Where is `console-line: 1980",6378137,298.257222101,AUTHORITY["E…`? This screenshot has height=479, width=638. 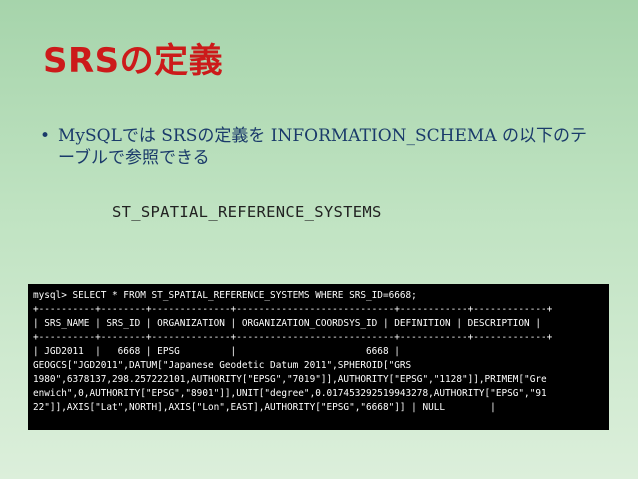 console-line: 1980",6378137,298.257222101,AUTHORITY["E… is located at coordinates (290, 379).